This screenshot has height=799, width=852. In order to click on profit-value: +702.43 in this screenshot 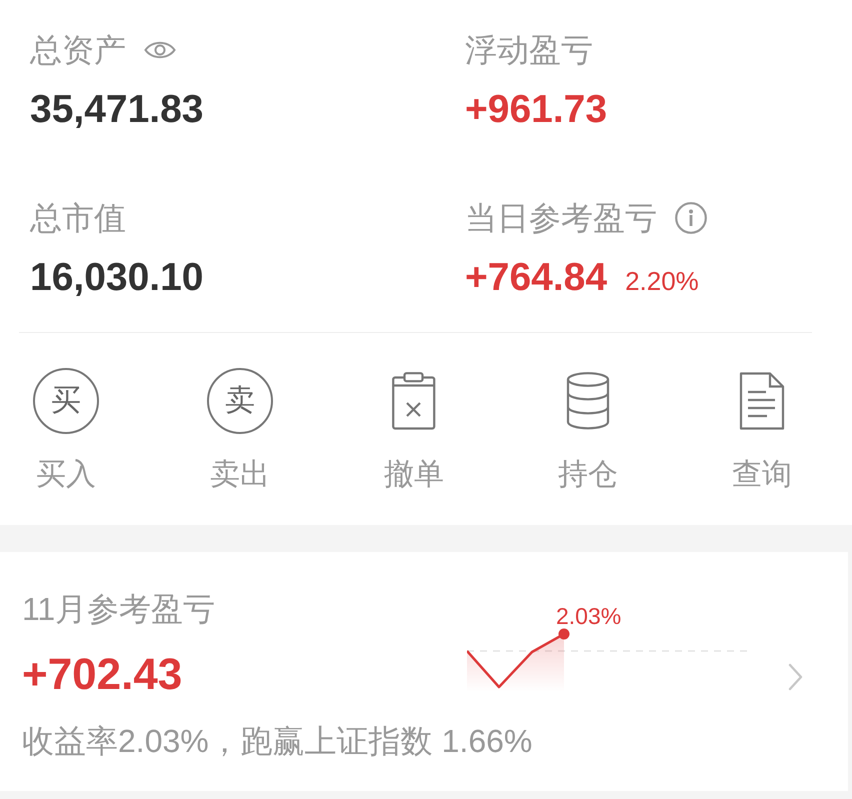, I will do `click(103, 675)`.